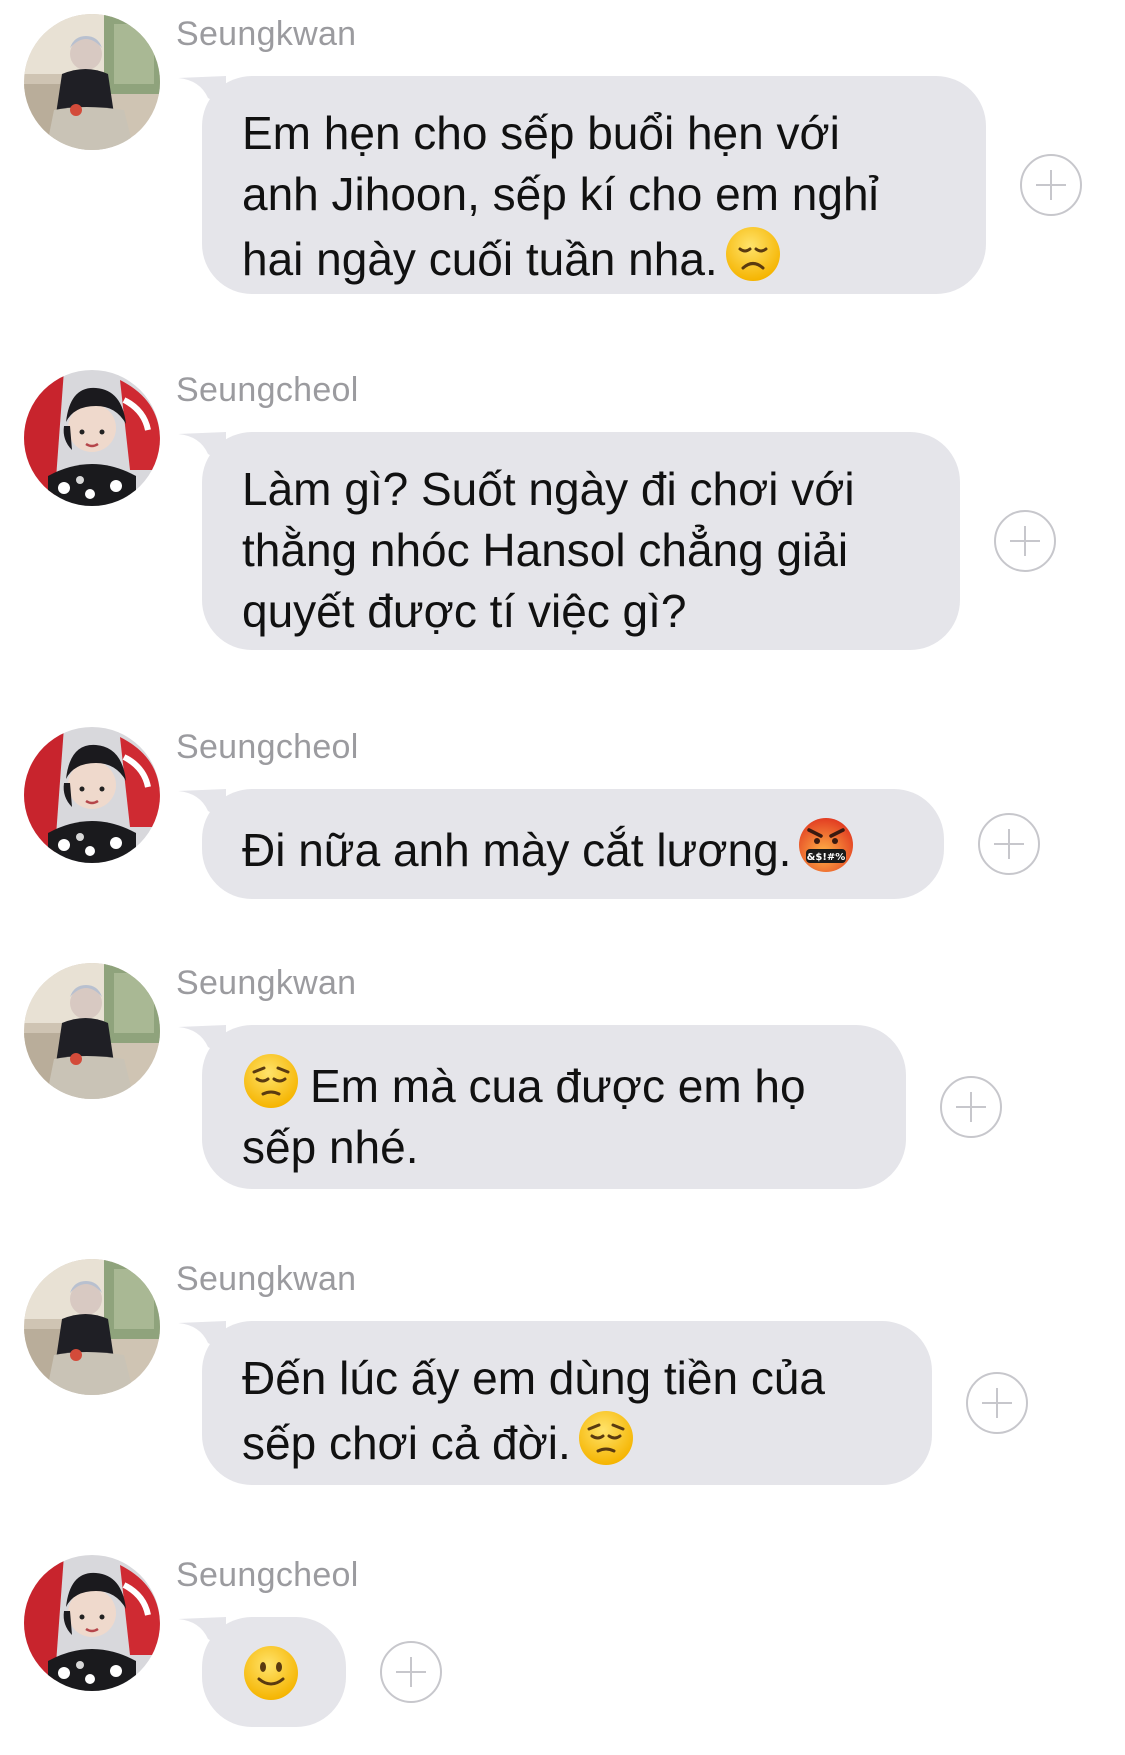  I want to click on message-text: sếp chơi cả đời., so click(569, 1441).